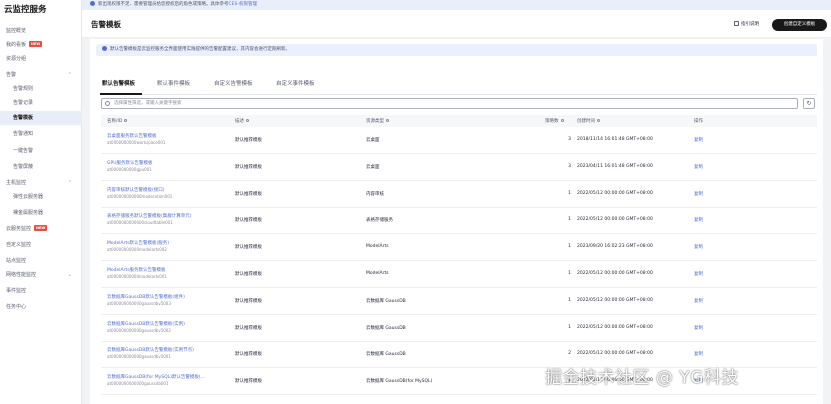  What do you see at coordinates (28, 197) in the screenshot?
I see `sidebar-item-label: 弹性云服务器` at bounding box center [28, 197].